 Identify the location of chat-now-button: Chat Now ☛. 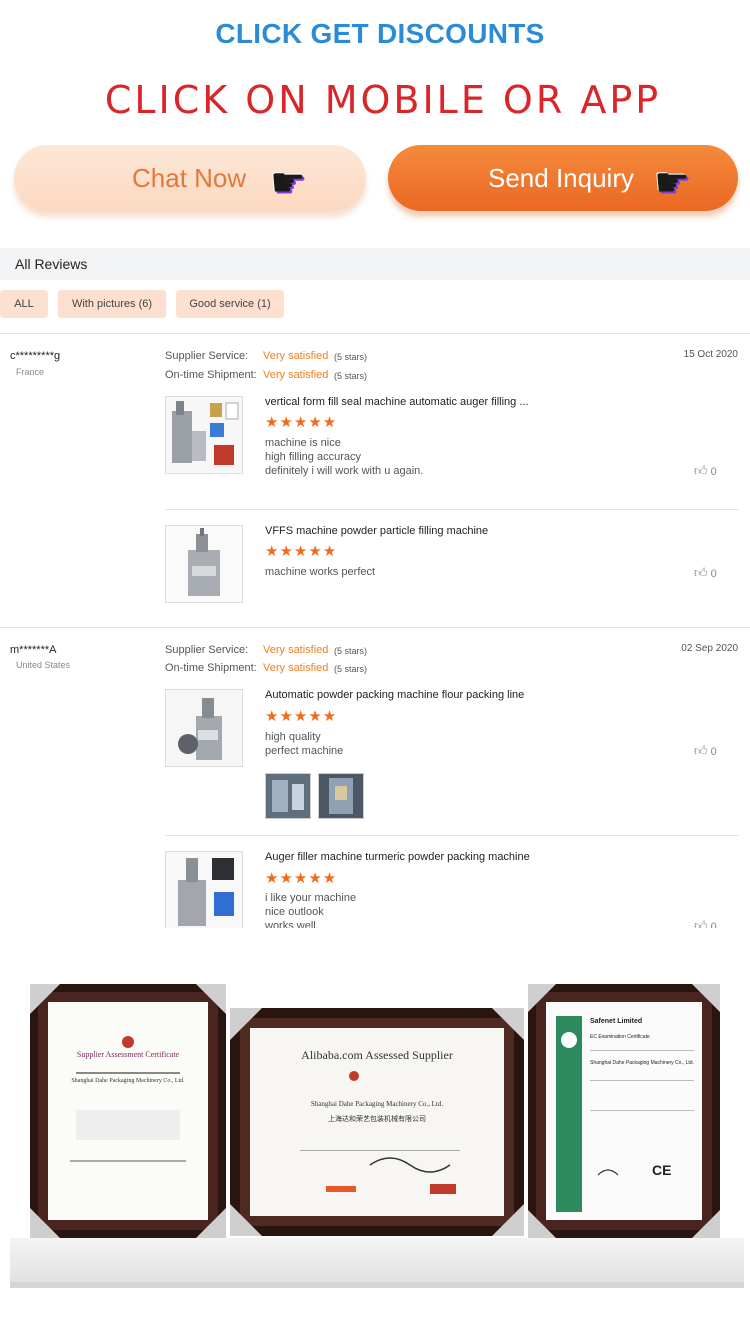
(190, 178).